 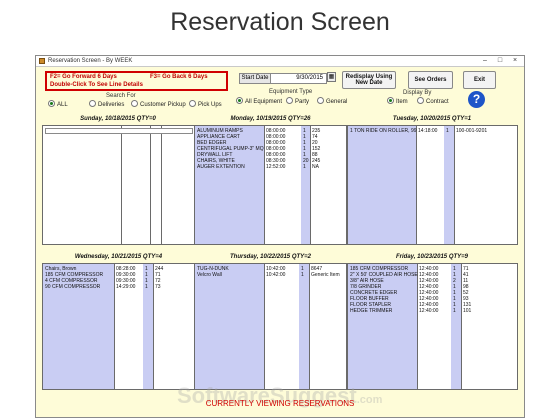 What do you see at coordinates (485, 60) in the screenshot?
I see `minimize-icon: –` at bounding box center [485, 60].